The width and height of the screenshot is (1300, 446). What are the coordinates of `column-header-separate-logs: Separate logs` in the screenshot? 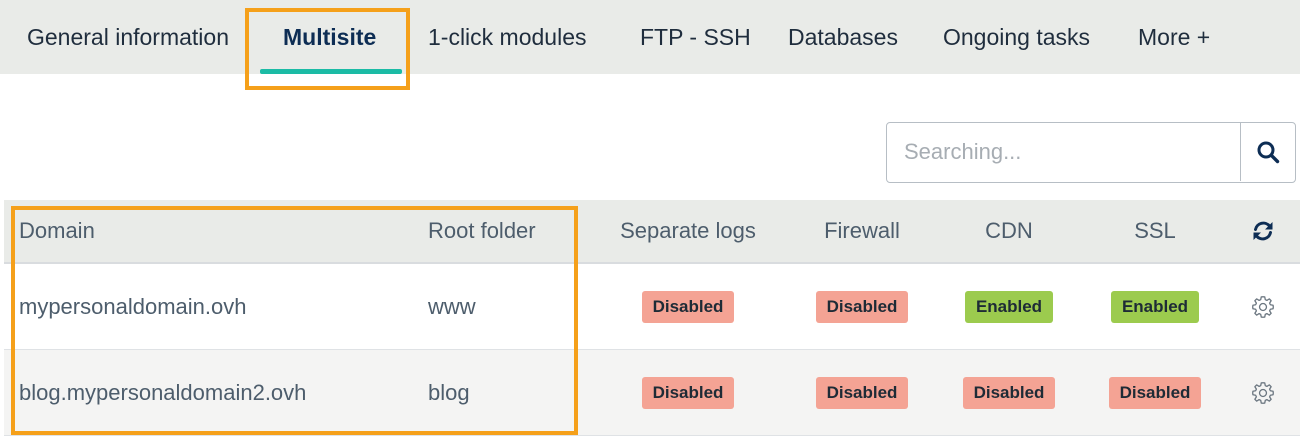 It's located at (688, 230).